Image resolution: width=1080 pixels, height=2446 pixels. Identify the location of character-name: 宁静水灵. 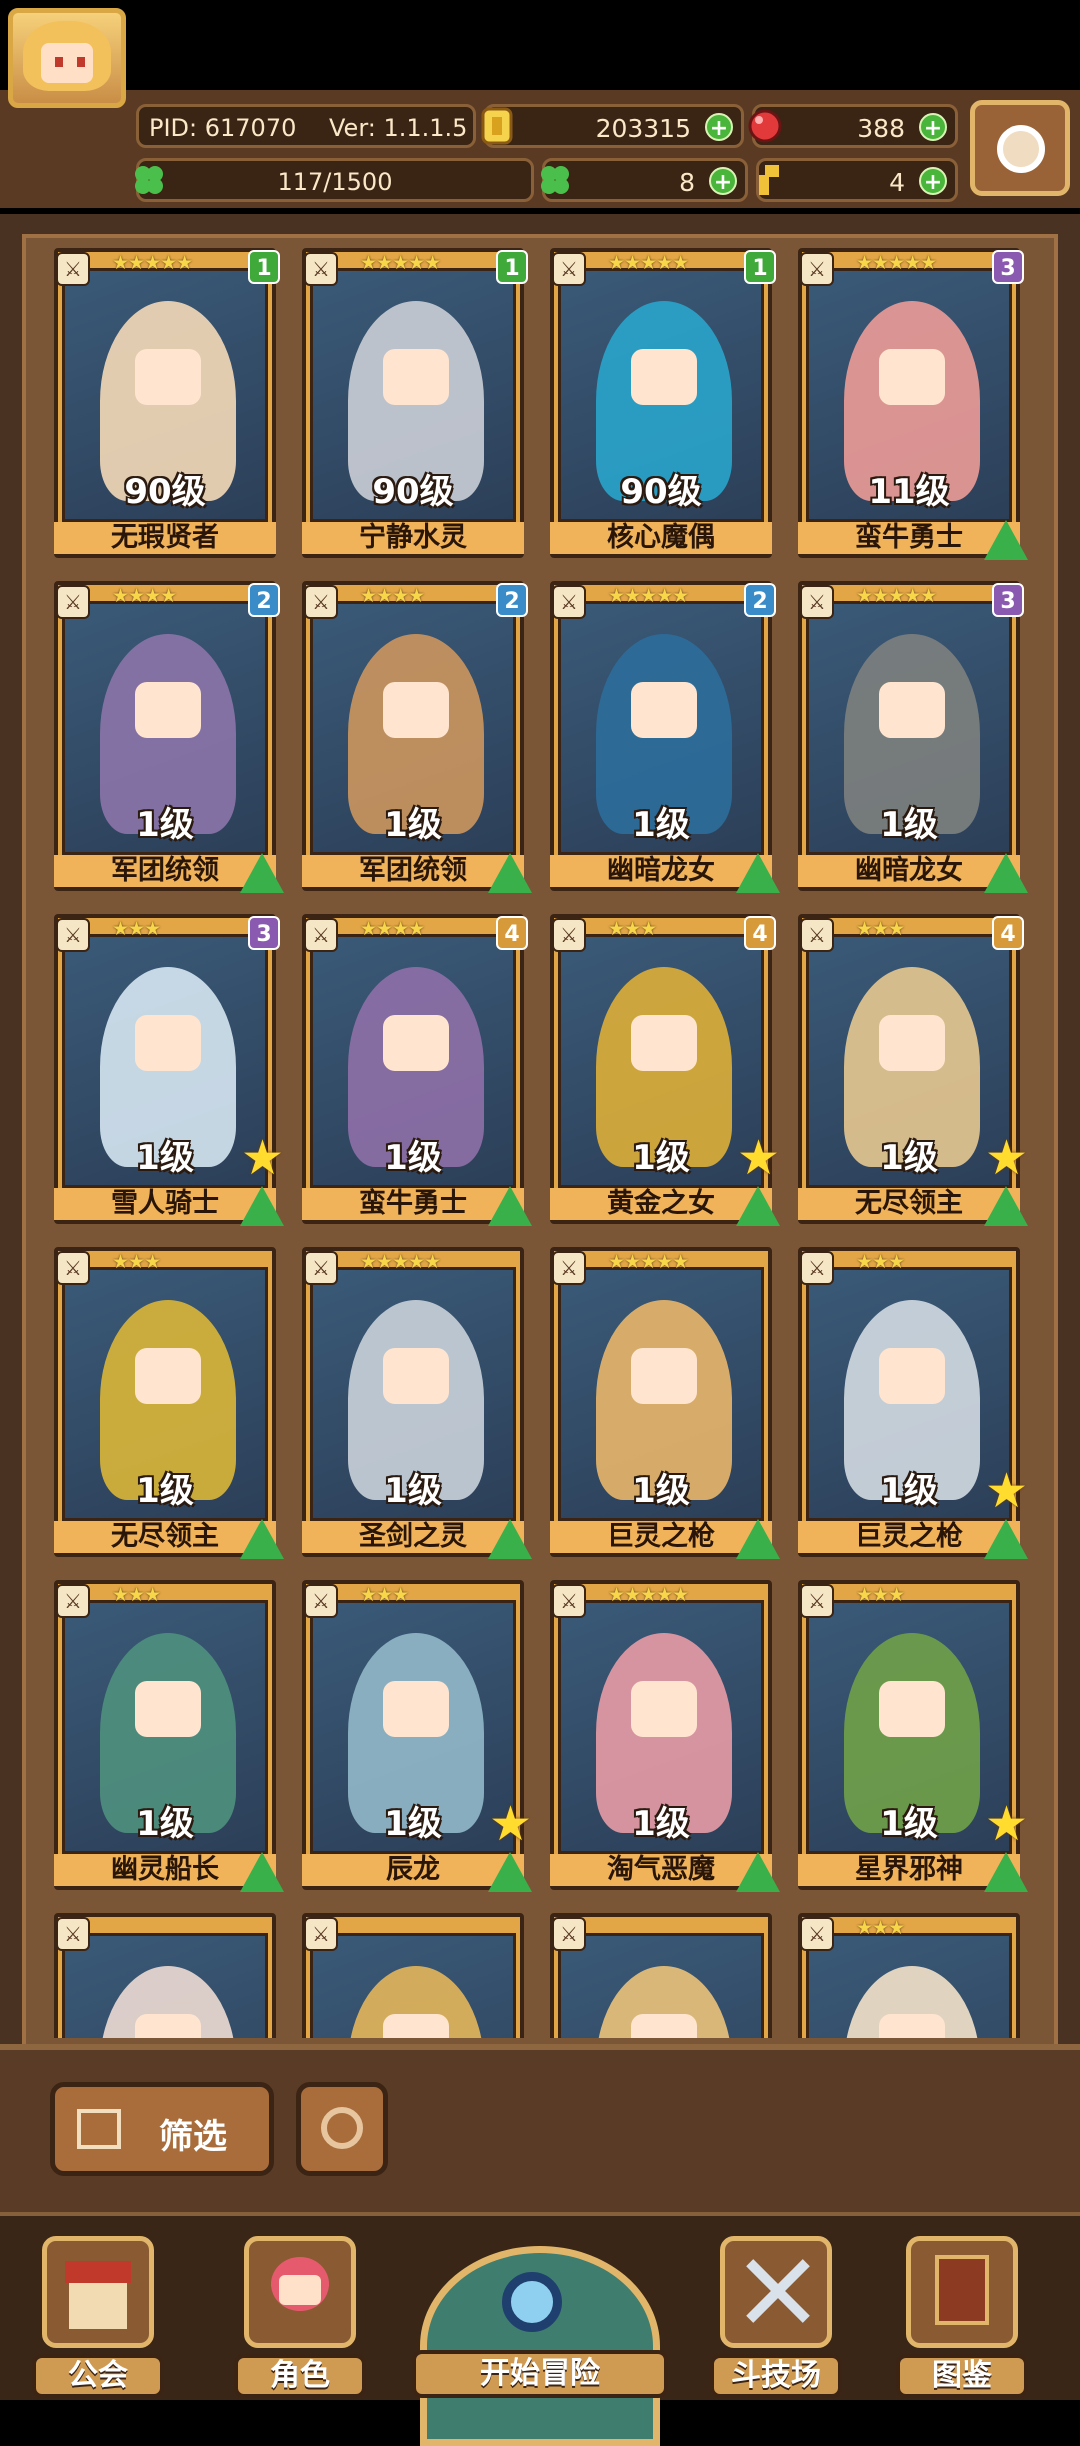
(413, 538).